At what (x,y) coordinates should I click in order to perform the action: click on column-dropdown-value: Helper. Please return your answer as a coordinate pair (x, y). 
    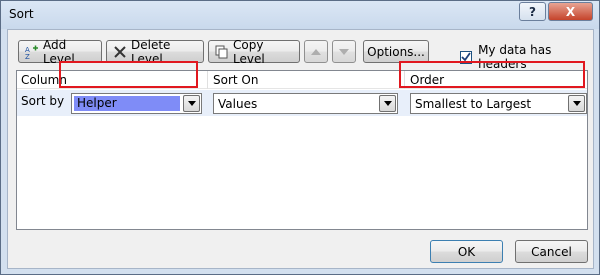
    Looking at the image, I should click on (127, 103).